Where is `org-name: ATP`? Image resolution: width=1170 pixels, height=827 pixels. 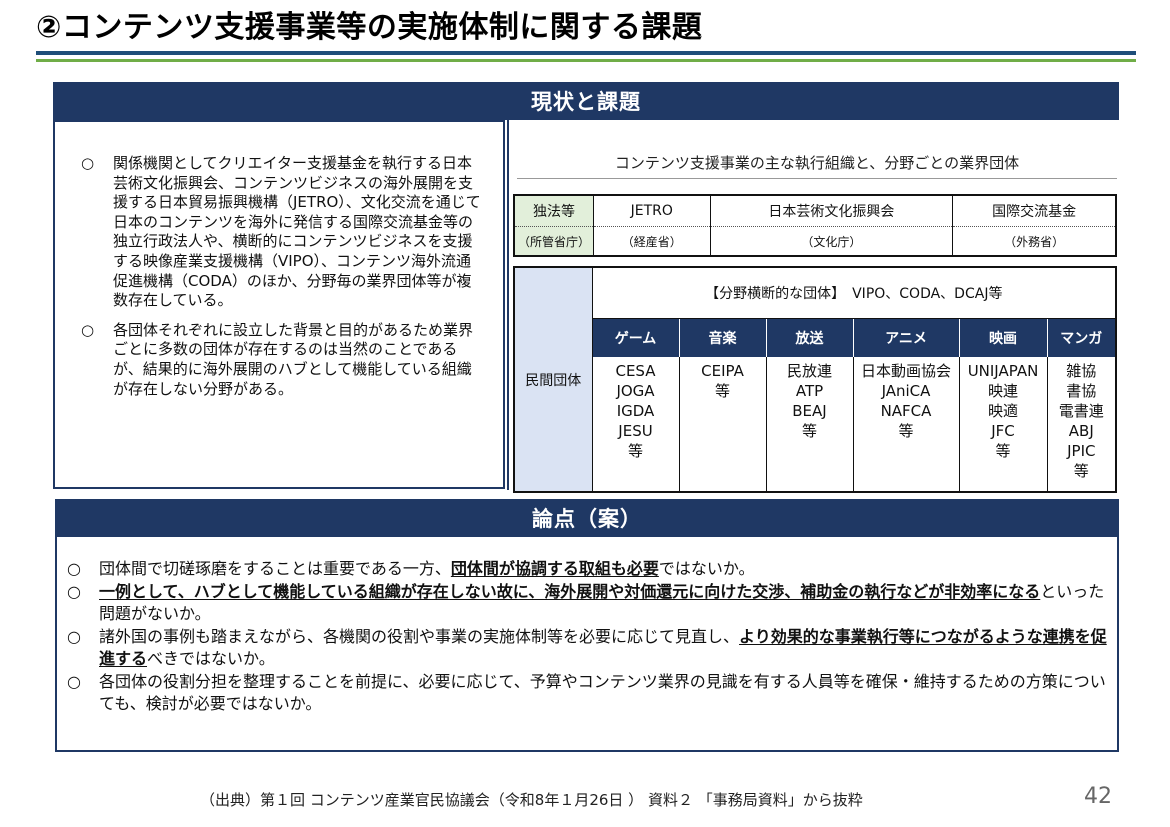
org-name: ATP is located at coordinates (809, 391).